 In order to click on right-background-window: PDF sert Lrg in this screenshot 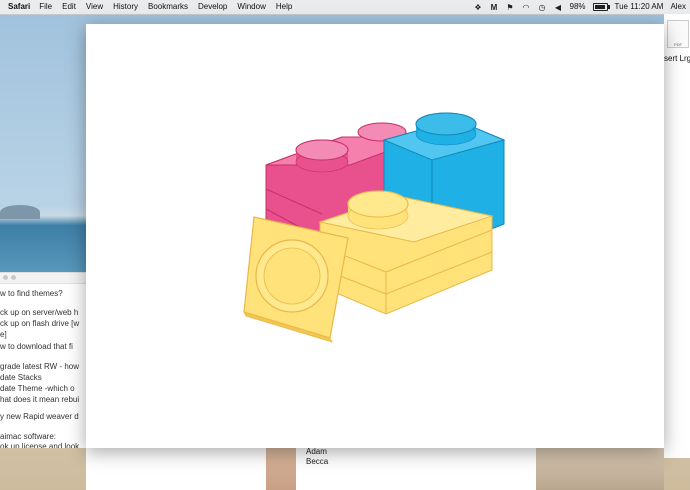, I will do `click(677, 236)`.